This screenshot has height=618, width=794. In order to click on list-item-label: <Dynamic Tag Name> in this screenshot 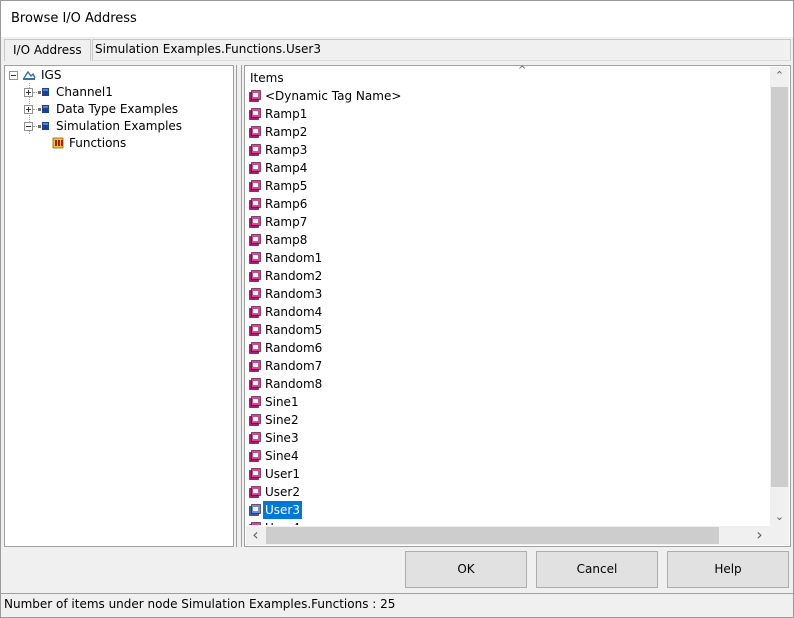, I will do `click(333, 96)`.